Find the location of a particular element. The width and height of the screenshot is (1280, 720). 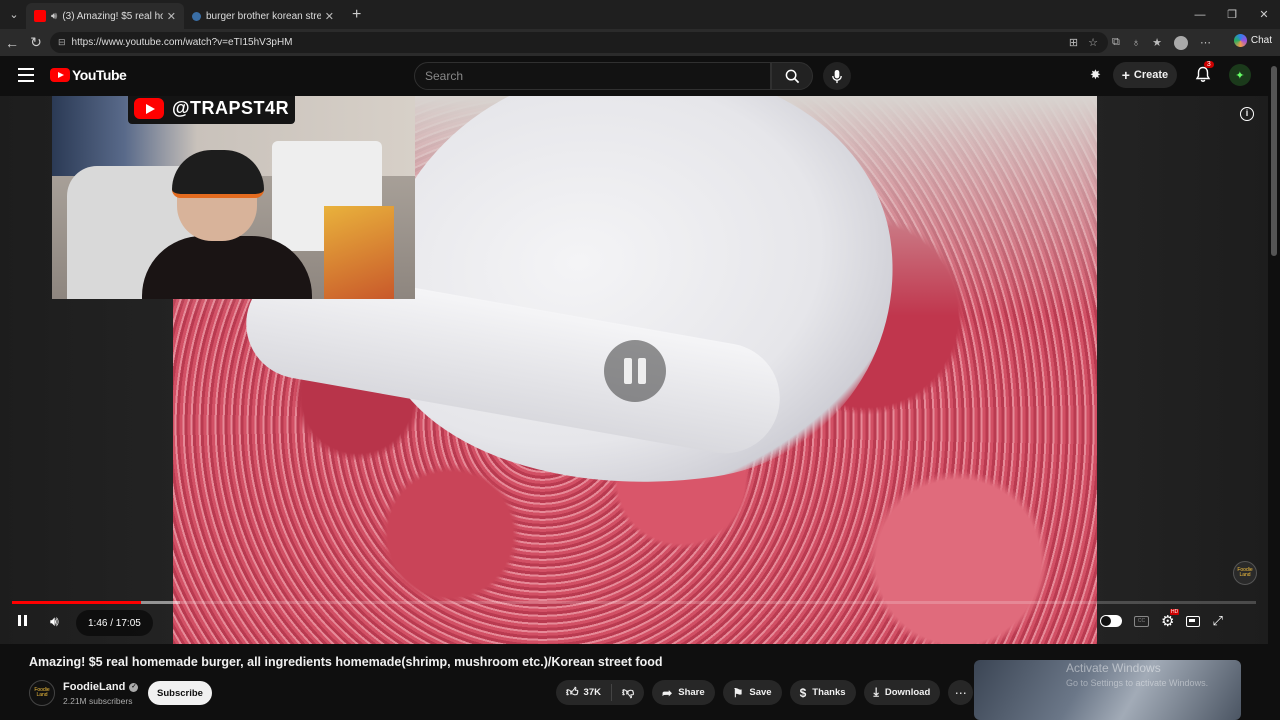

share-icon: ➦ is located at coordinates (667, 692).